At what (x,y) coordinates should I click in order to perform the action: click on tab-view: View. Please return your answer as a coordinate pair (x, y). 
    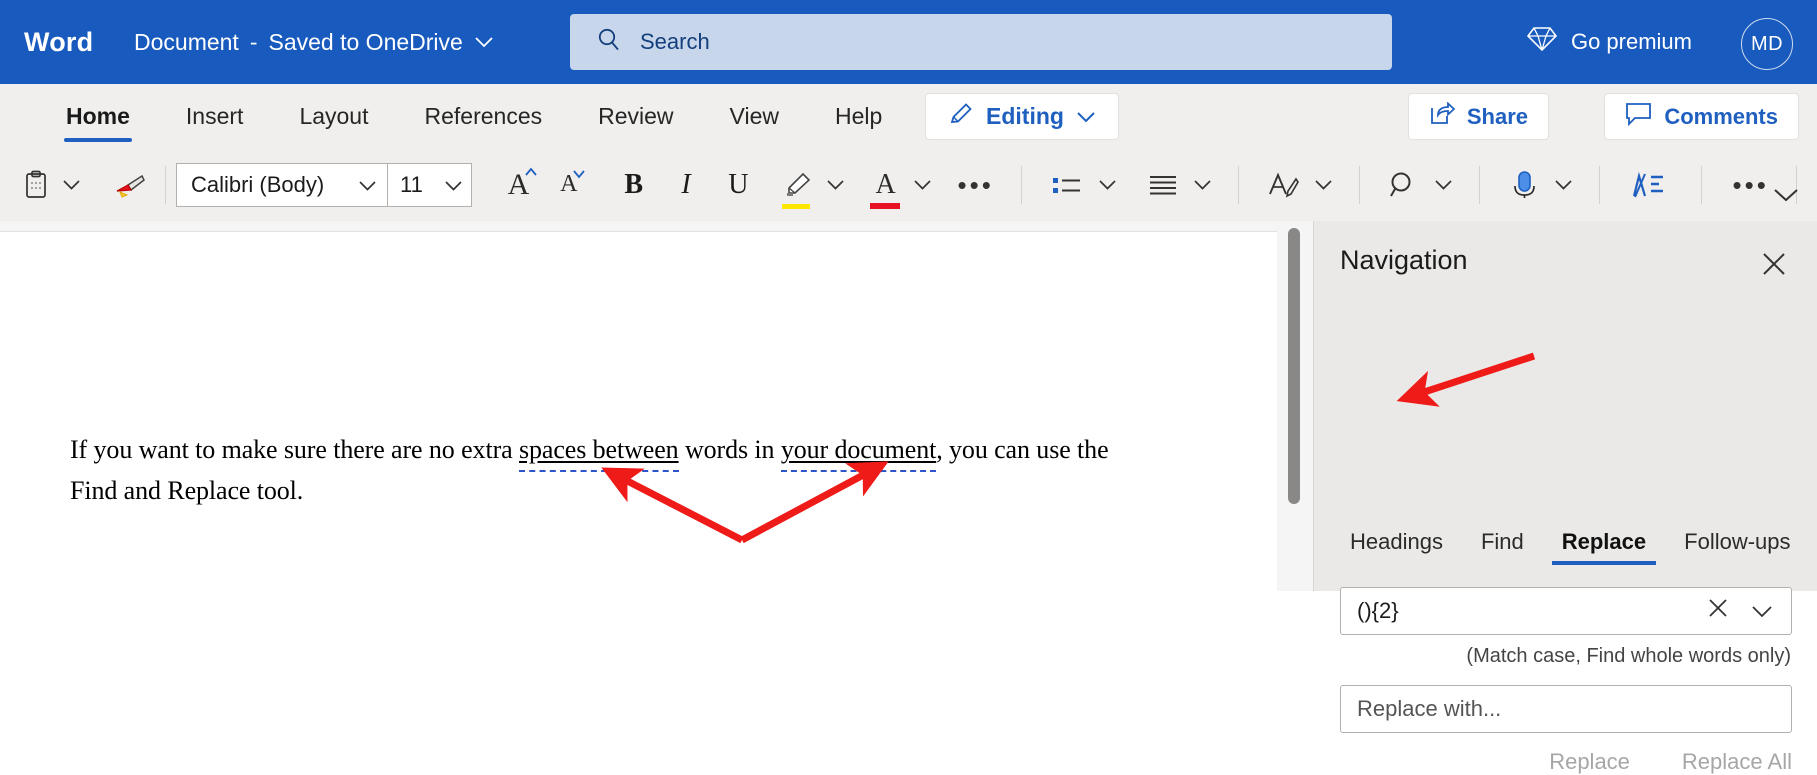
    Looking at the image, I should click on (754, 116).